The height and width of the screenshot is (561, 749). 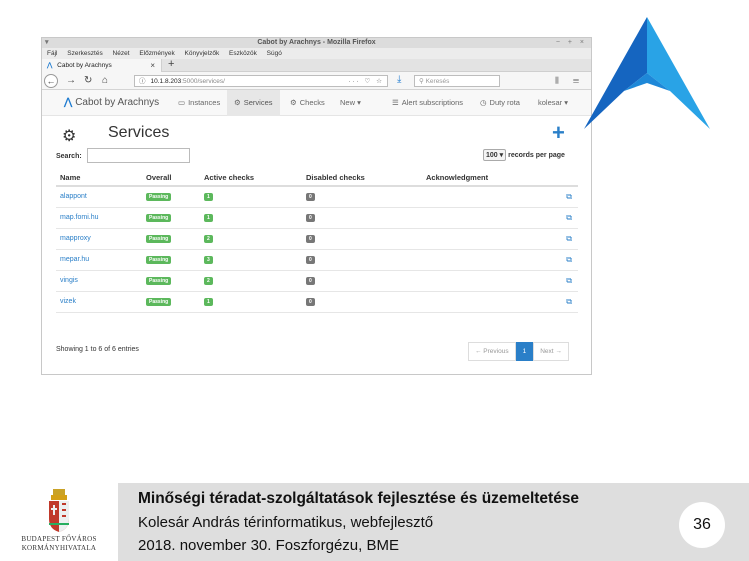 I want to click on col-disabled-checks: Disabled checks, so click(x=362, y=178).